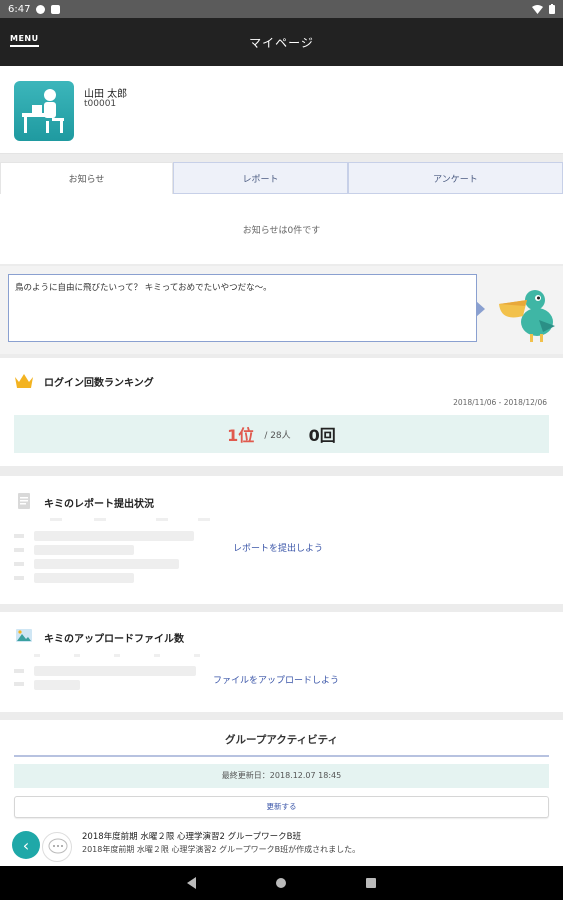 This screenshot has width=563, height=900. I want to click on activity-description: 2018年度前期 水曜２限 心理学演習2 グループワークB班が作成されました。, so click(221, 849).